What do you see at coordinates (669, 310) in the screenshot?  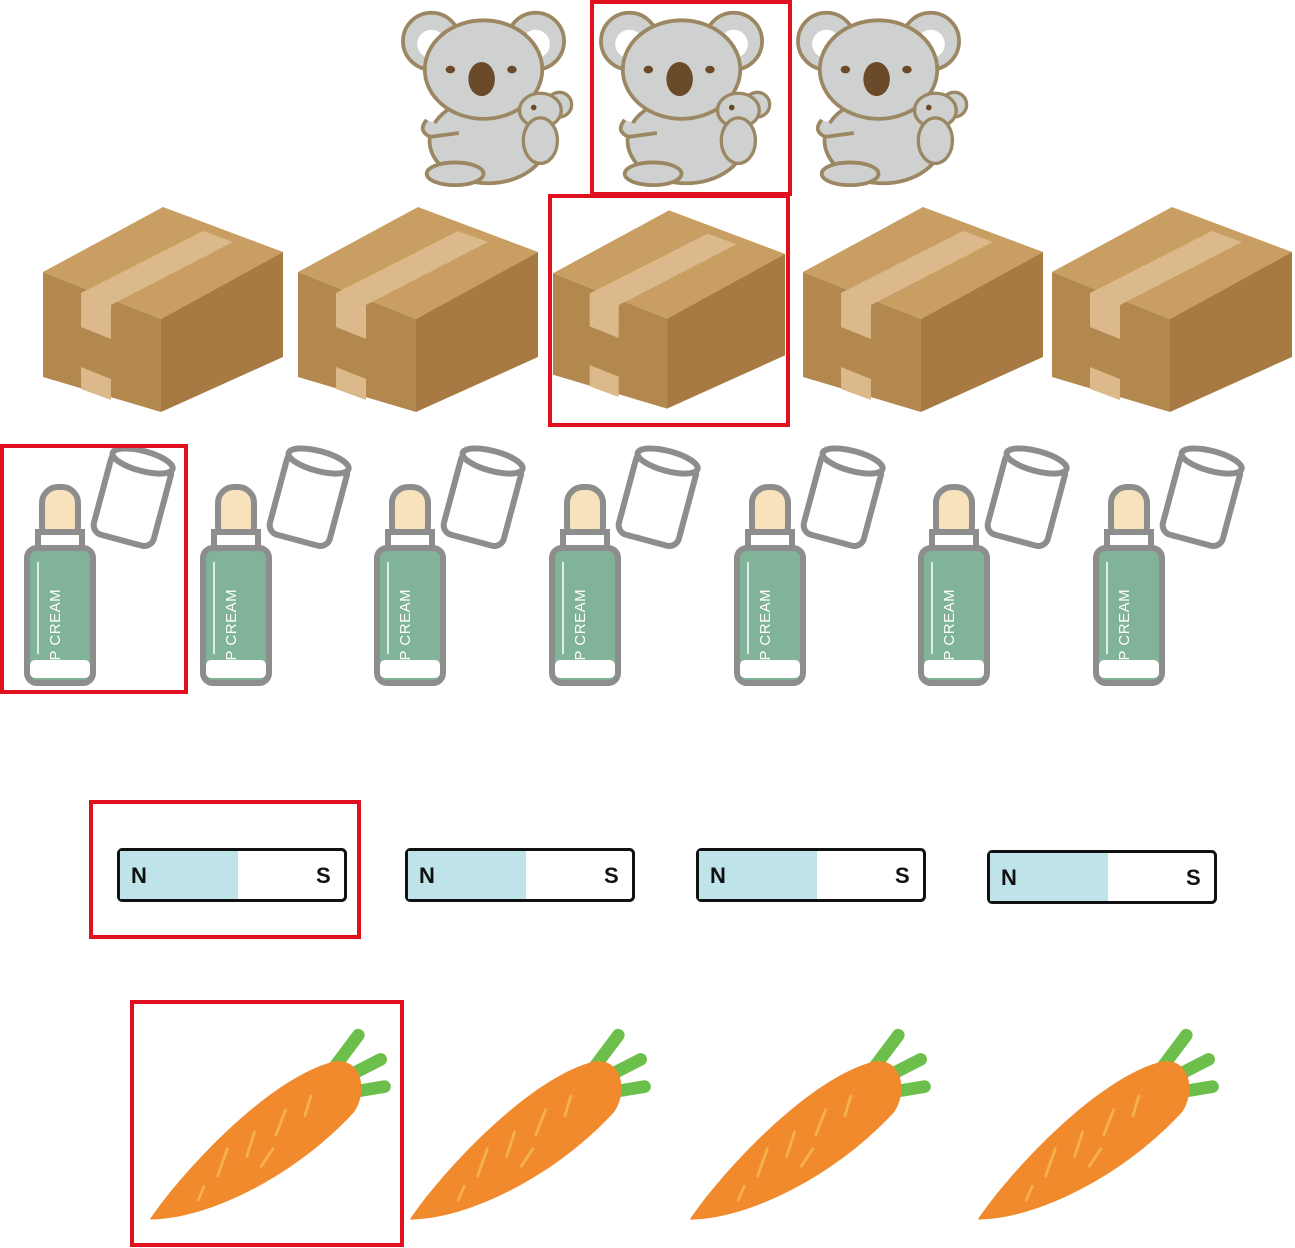 I see `highlight-box-cardboard` at bounding box center [669, 310].